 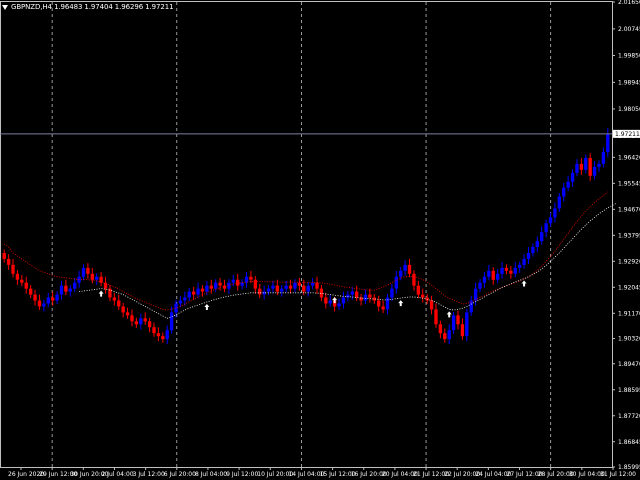 I want to click on y-tick-label: 1.90320, so click(x=629, y=339).